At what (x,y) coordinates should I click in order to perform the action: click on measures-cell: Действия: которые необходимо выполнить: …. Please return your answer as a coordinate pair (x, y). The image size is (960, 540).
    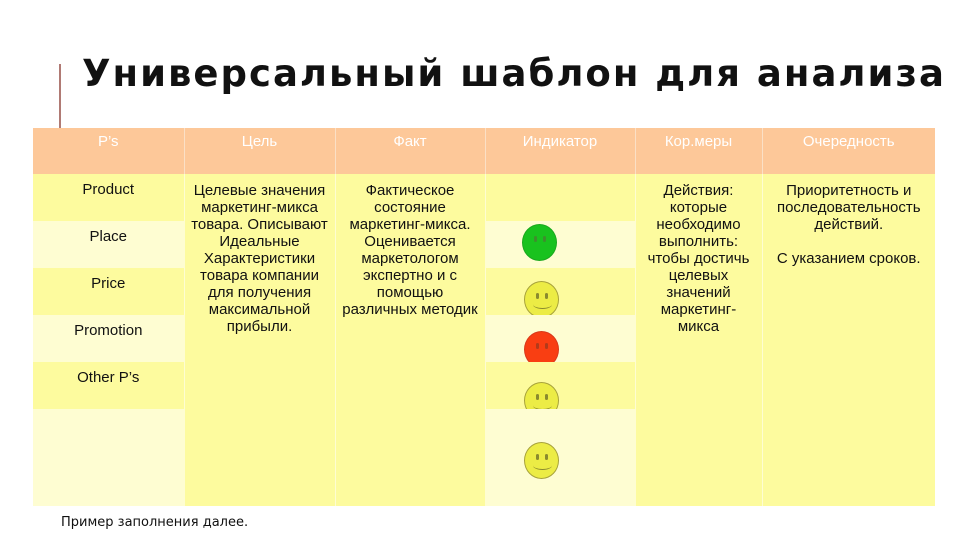
    Looking at the image, I should click on (698, 340).